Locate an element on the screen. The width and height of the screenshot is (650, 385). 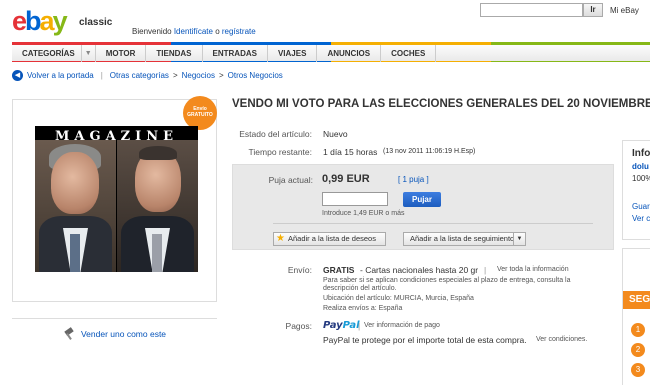
register-link: regístrate is located at coordinates (239, 31).